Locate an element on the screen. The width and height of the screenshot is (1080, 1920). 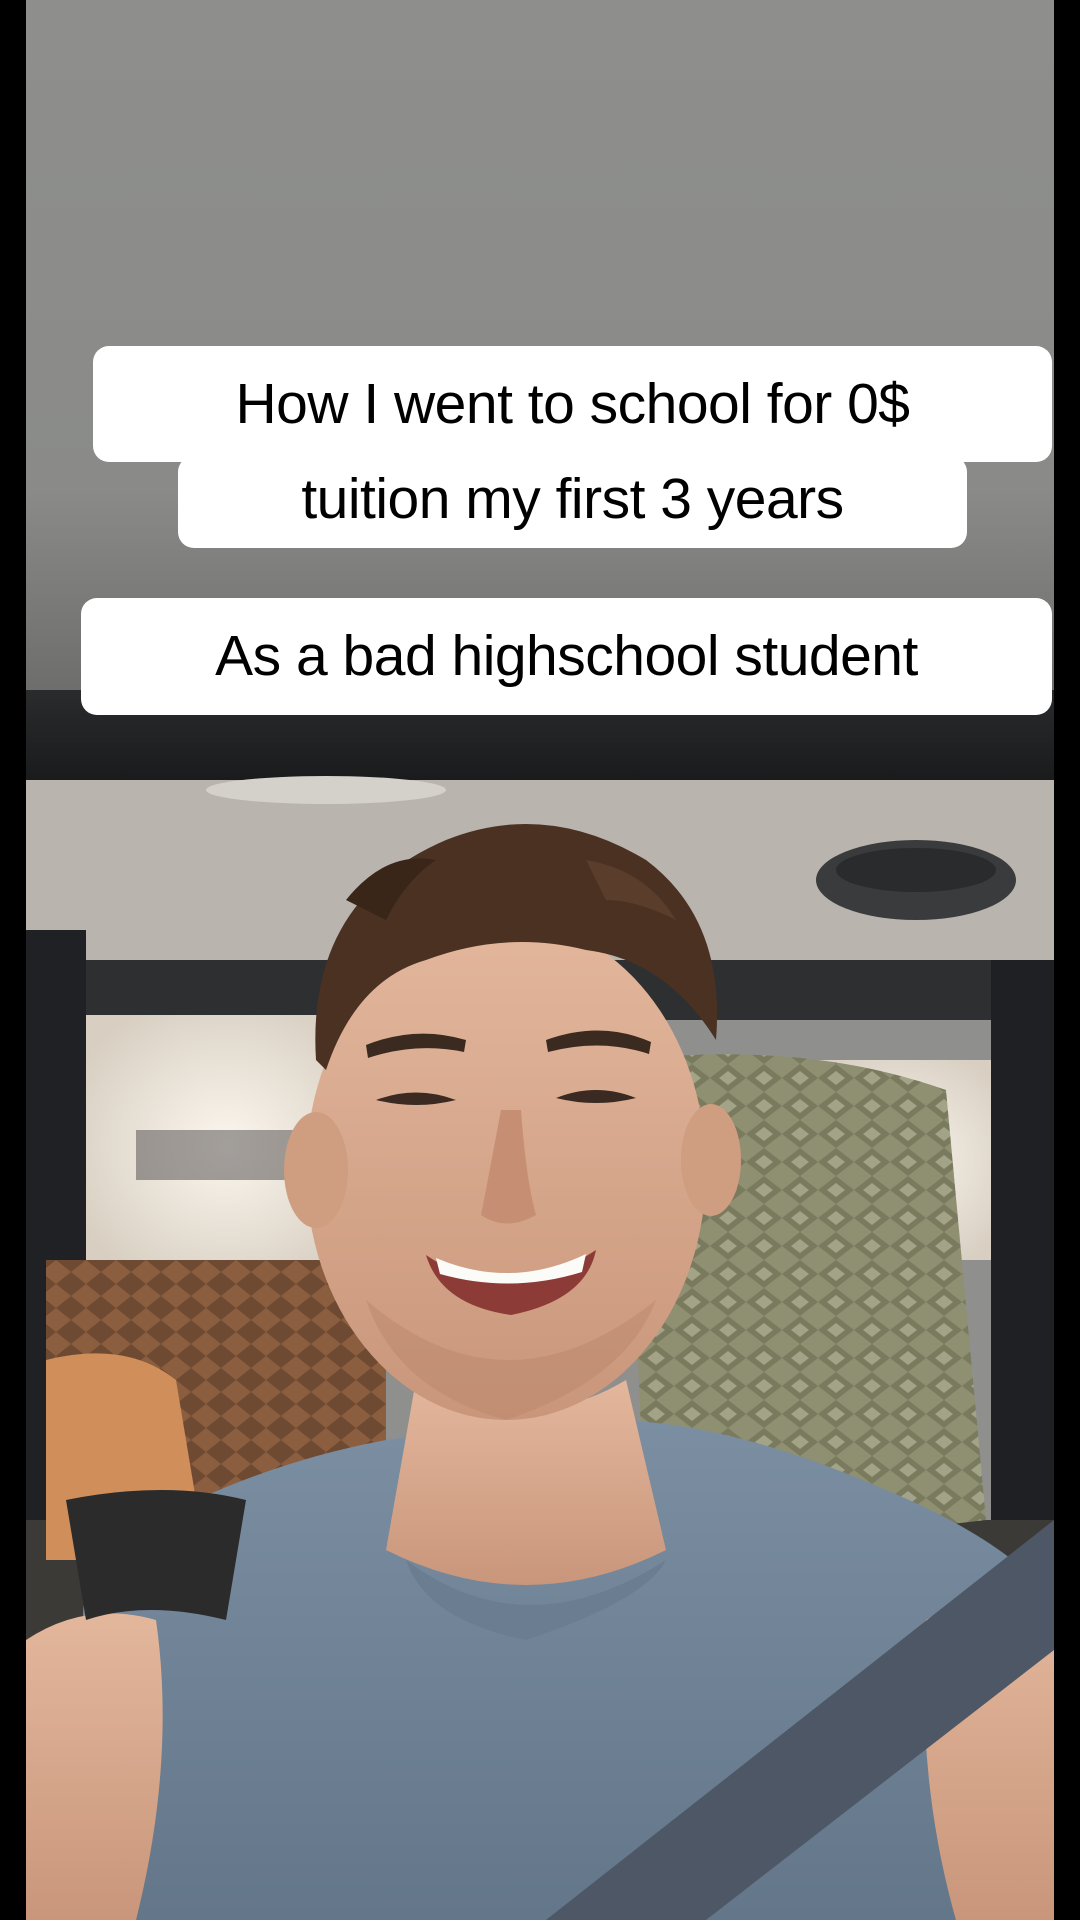
caption-line-2: tuition my first 3 years is located at coordinates (572, 502).